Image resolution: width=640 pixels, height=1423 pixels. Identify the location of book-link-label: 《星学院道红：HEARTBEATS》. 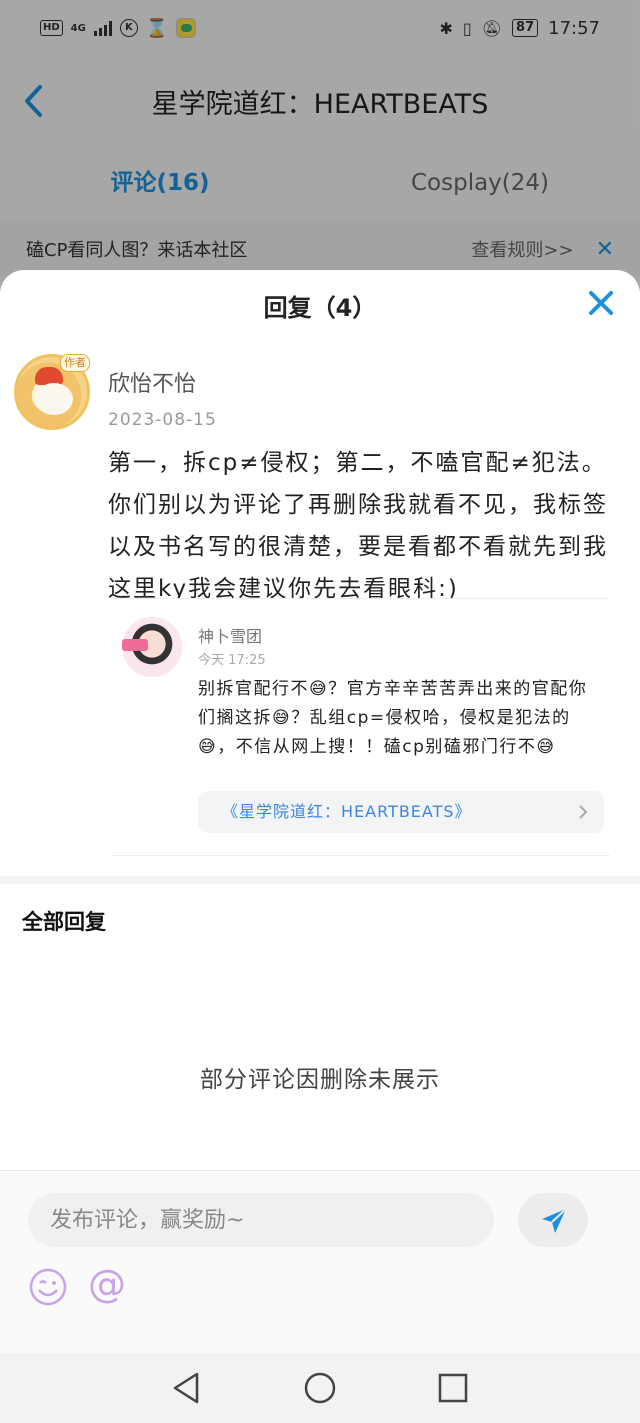
(347, 811).